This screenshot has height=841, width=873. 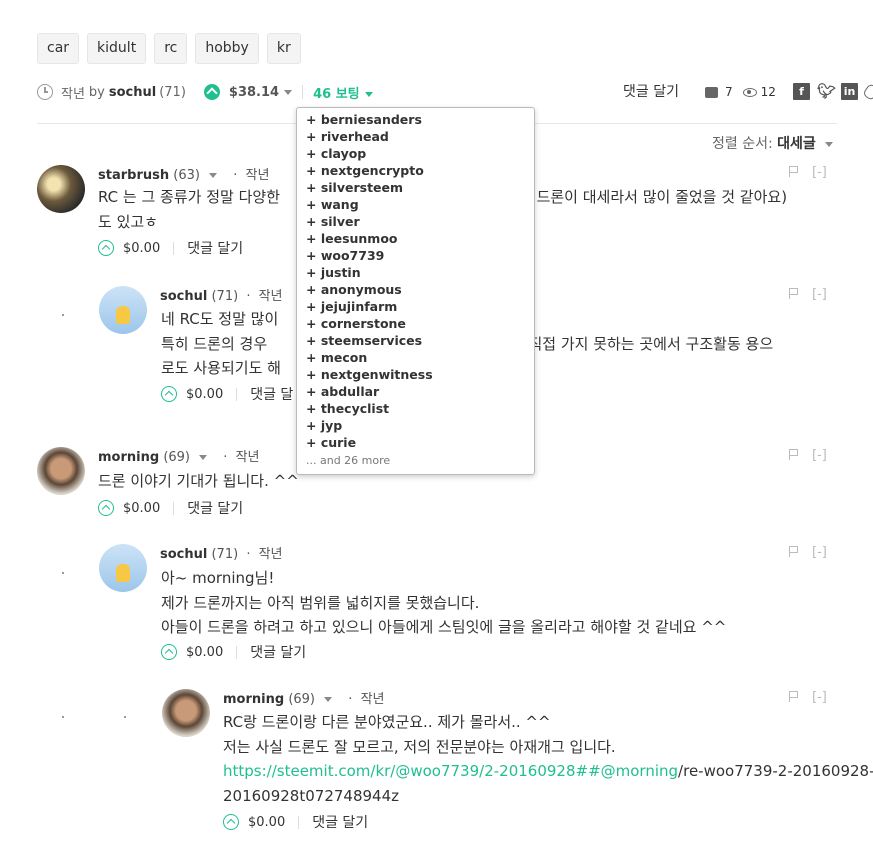 I want to click on twitter-icon: 🐦︎, so click(x=826, y=91).